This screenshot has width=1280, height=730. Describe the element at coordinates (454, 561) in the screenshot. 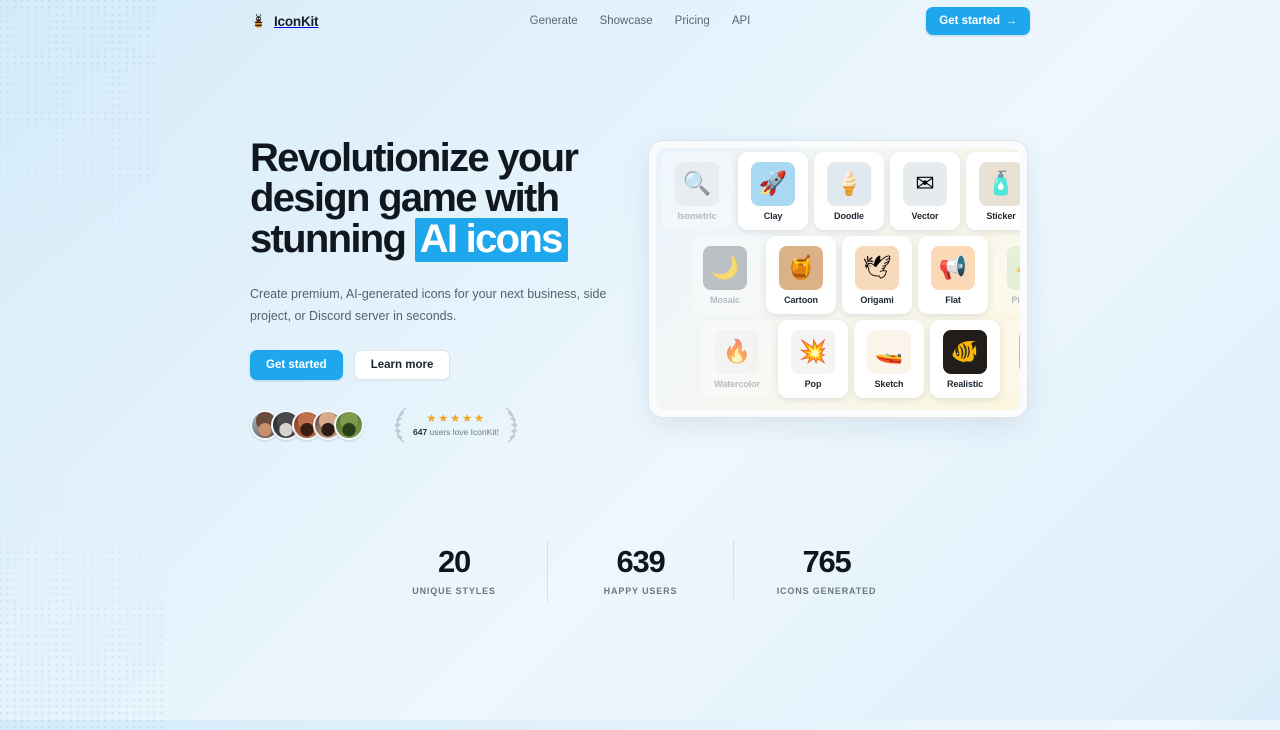

I see `stat-value: 20` at that location.